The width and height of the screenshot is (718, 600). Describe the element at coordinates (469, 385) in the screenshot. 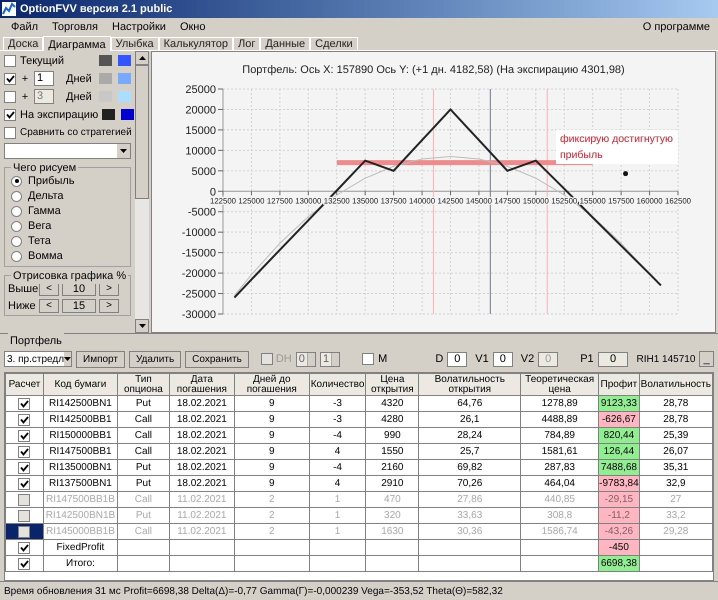

I see `column-header: Волатильность открытия` at that location.